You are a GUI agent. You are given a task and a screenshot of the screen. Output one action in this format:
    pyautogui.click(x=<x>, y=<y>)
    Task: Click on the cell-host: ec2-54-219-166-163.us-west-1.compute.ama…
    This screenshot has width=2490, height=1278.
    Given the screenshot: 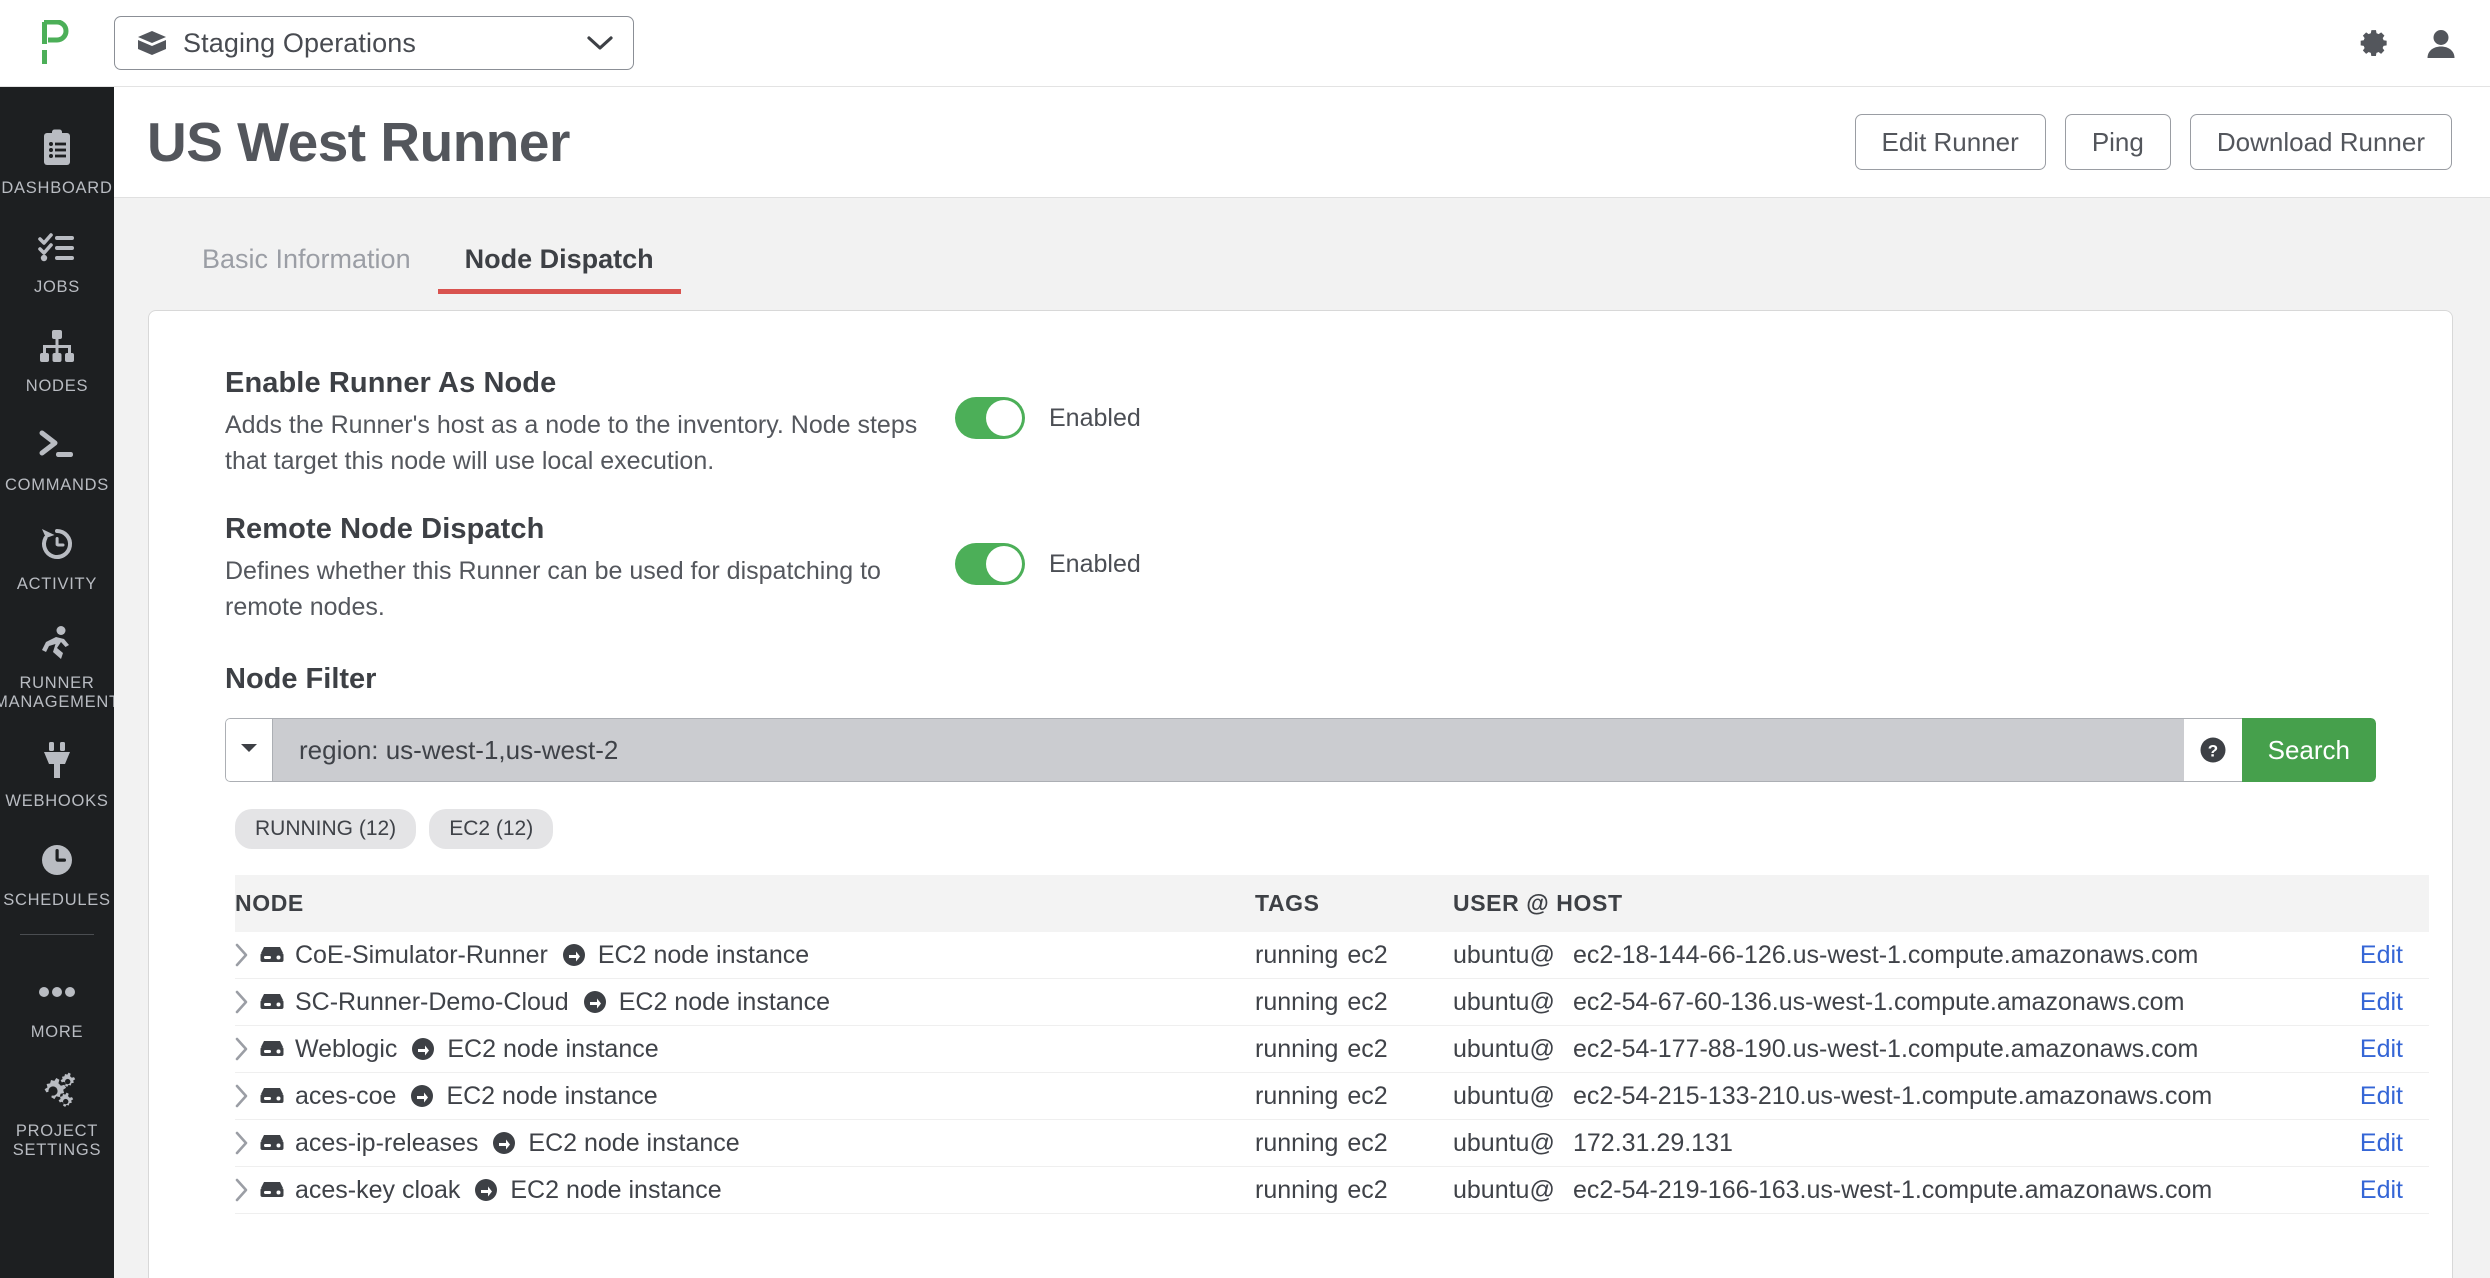 What is the action you would take?
    pyautogui.click(x=1936, y=1190)
    